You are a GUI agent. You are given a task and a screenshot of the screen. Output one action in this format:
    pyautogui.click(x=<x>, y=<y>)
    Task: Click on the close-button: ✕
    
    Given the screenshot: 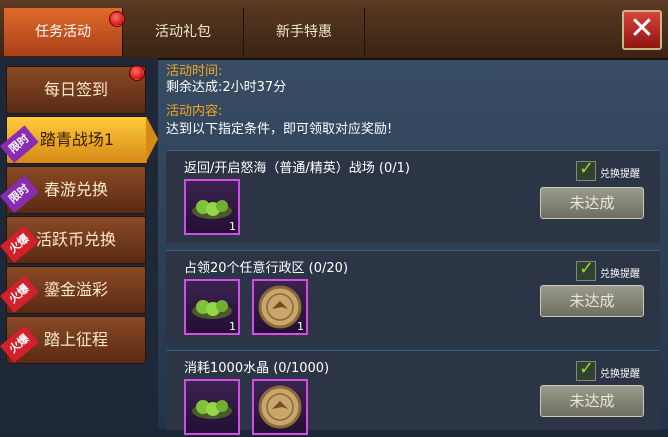 What is the action you would take?
    pyautogui.click(x=642, y=30)
    